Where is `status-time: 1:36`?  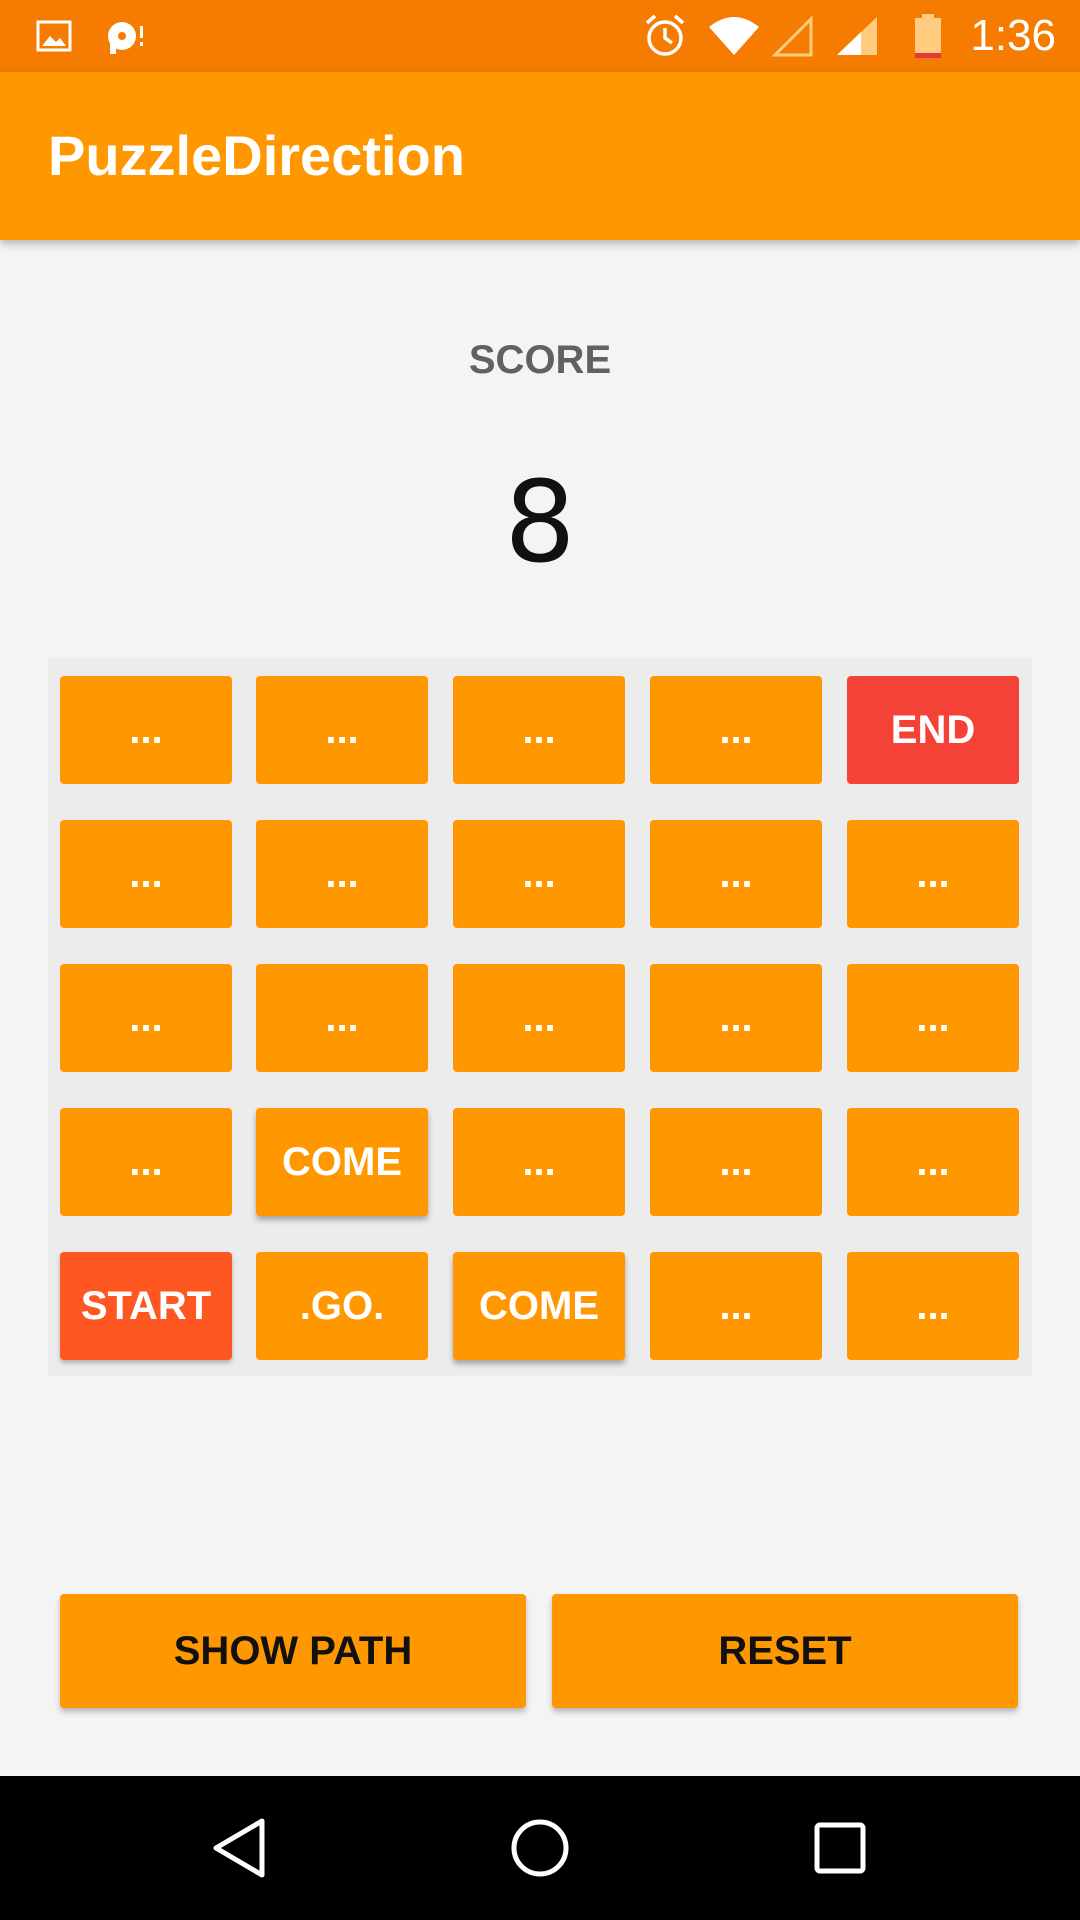 status-time: 1:36 is located at coordinates (1013, 35).